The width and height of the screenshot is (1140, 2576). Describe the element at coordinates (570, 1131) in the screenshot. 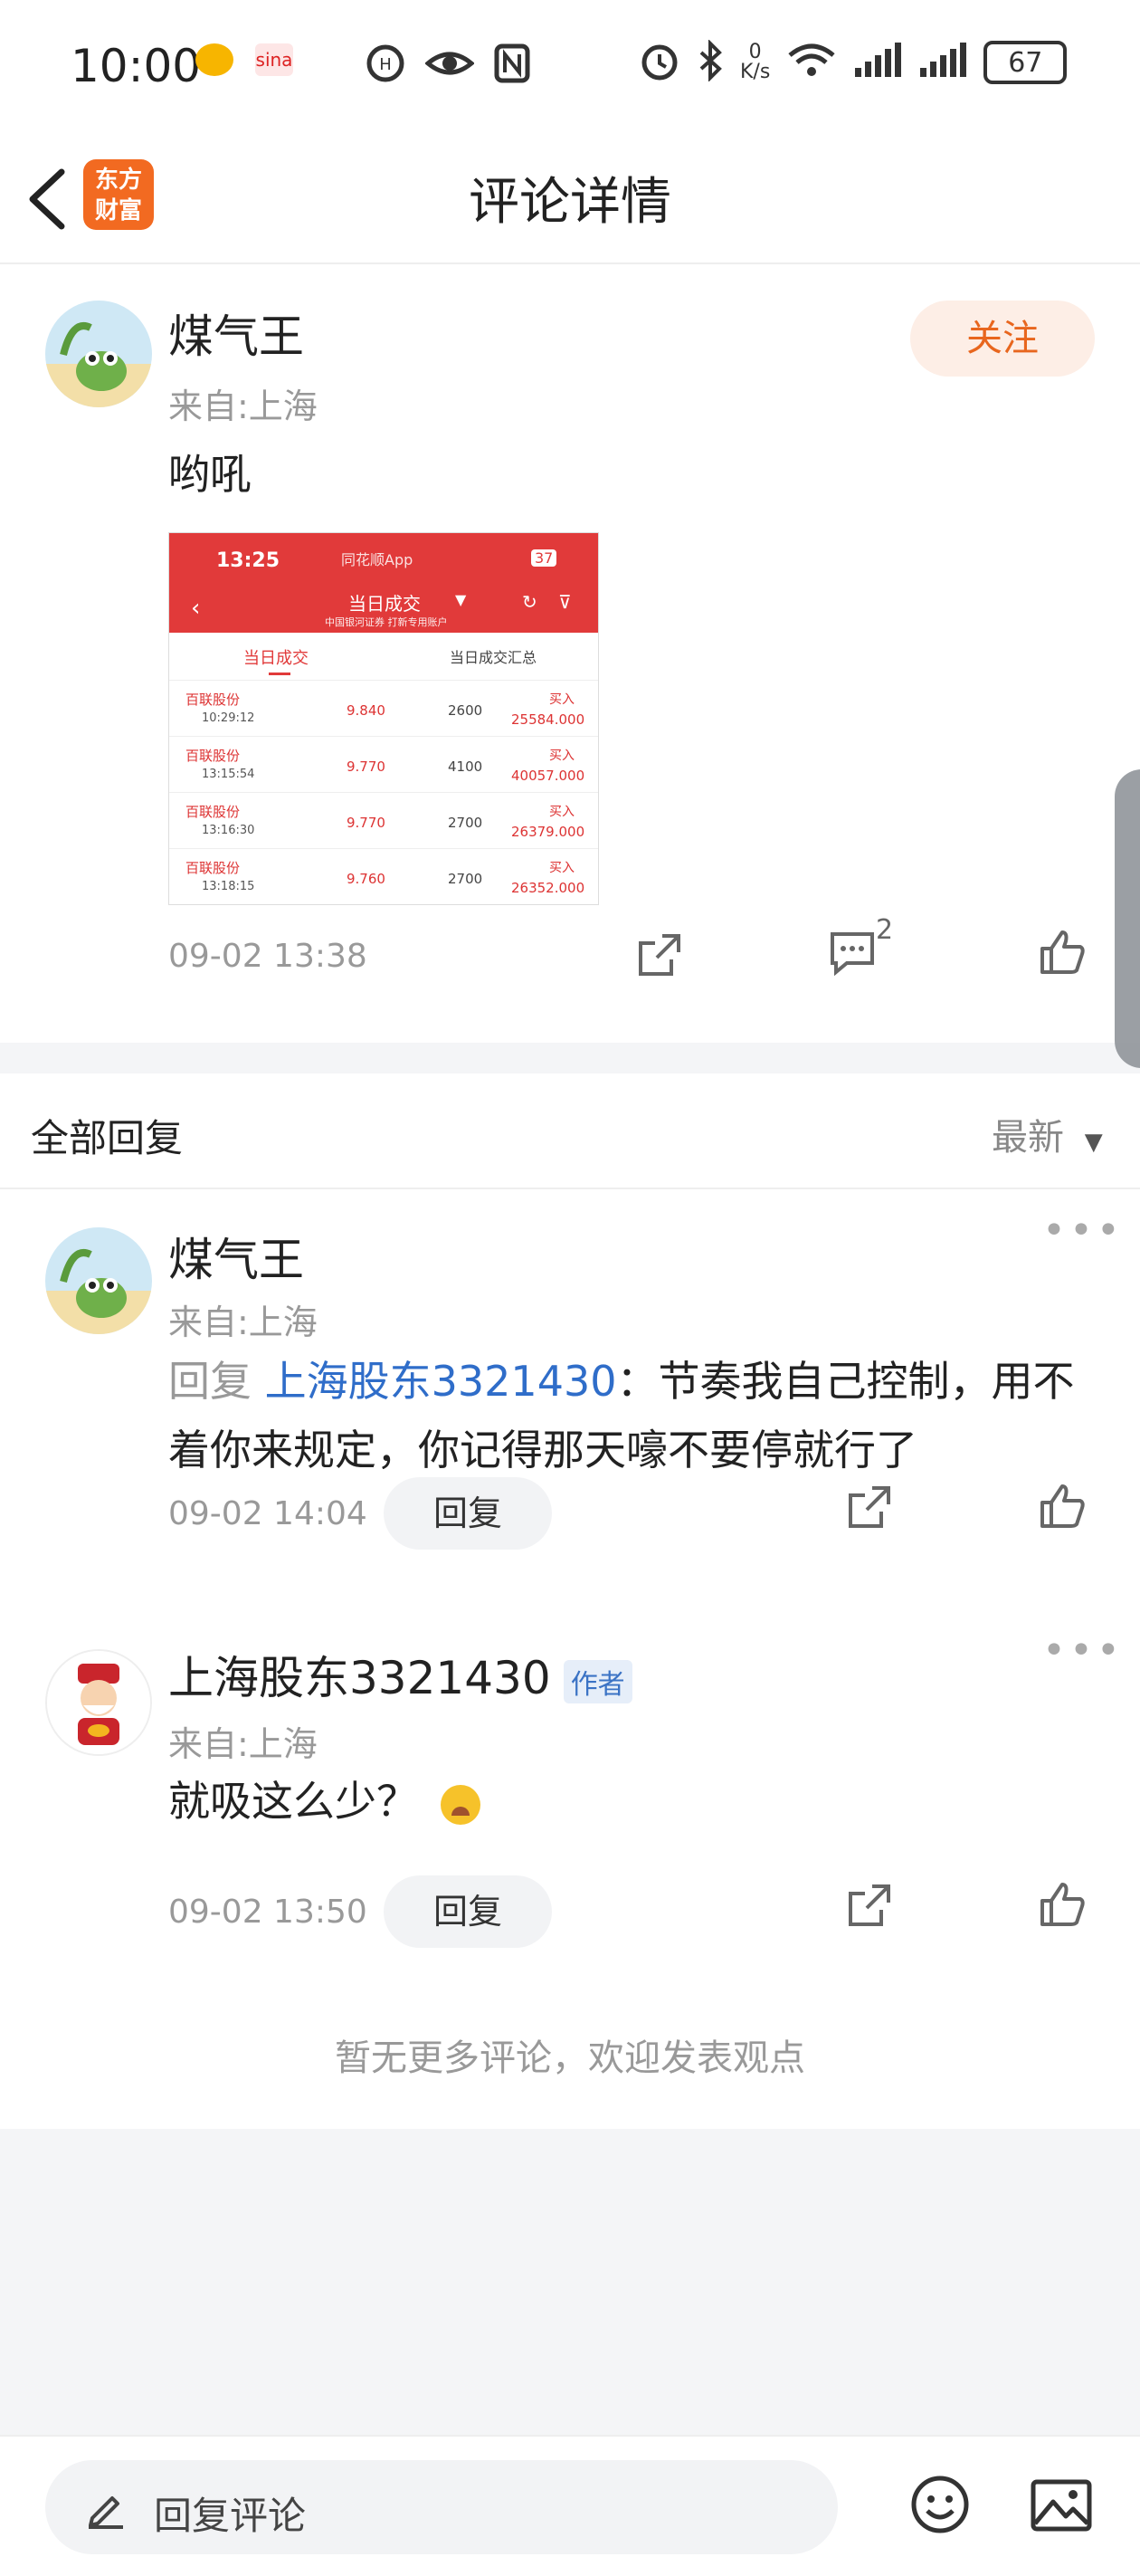

I see `replies-header: 全部回复 最新 ▼` at that location.